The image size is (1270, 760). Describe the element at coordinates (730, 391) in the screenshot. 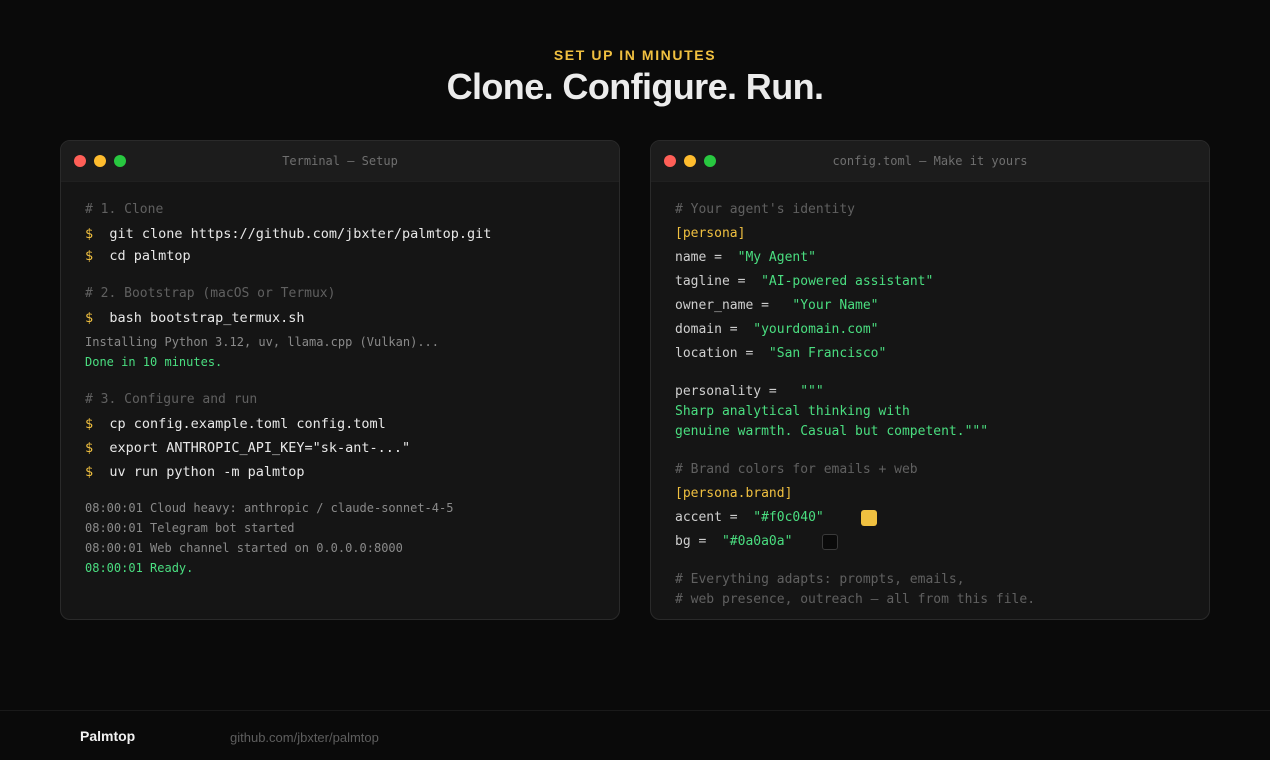

I see `field-key: personality =` at that location.